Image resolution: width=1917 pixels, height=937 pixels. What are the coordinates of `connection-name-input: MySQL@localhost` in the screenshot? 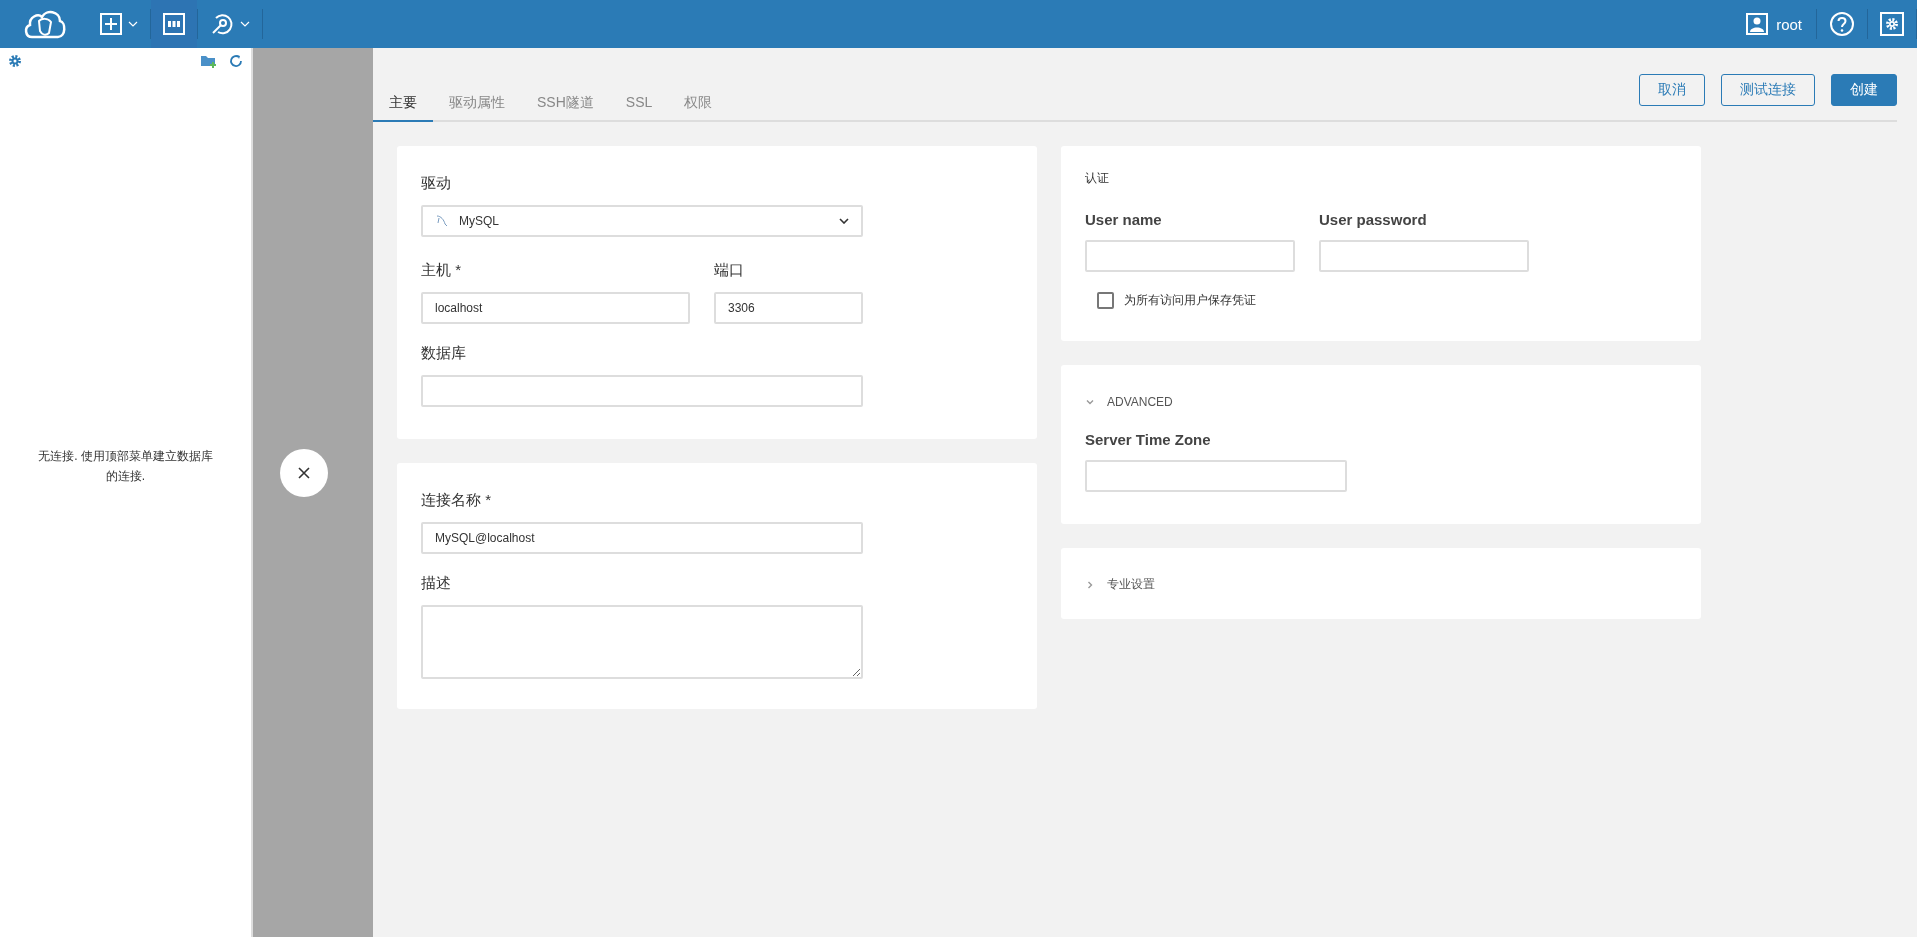 It's located at (642, 538).